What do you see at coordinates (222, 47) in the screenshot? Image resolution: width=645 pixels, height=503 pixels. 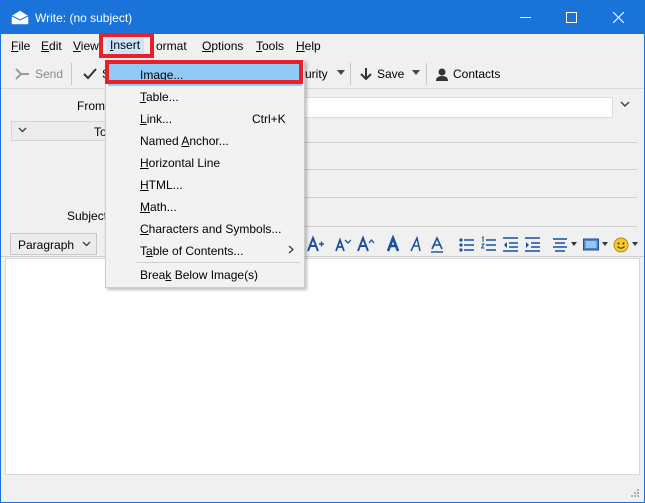 I see `menu-options: Options` at bounding box center [222, 47].